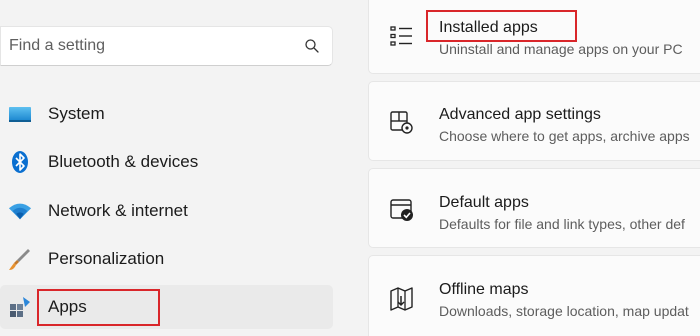  Describe the element at coordinates (401, 299) in the screenshot. I see `map-icon` at that location.